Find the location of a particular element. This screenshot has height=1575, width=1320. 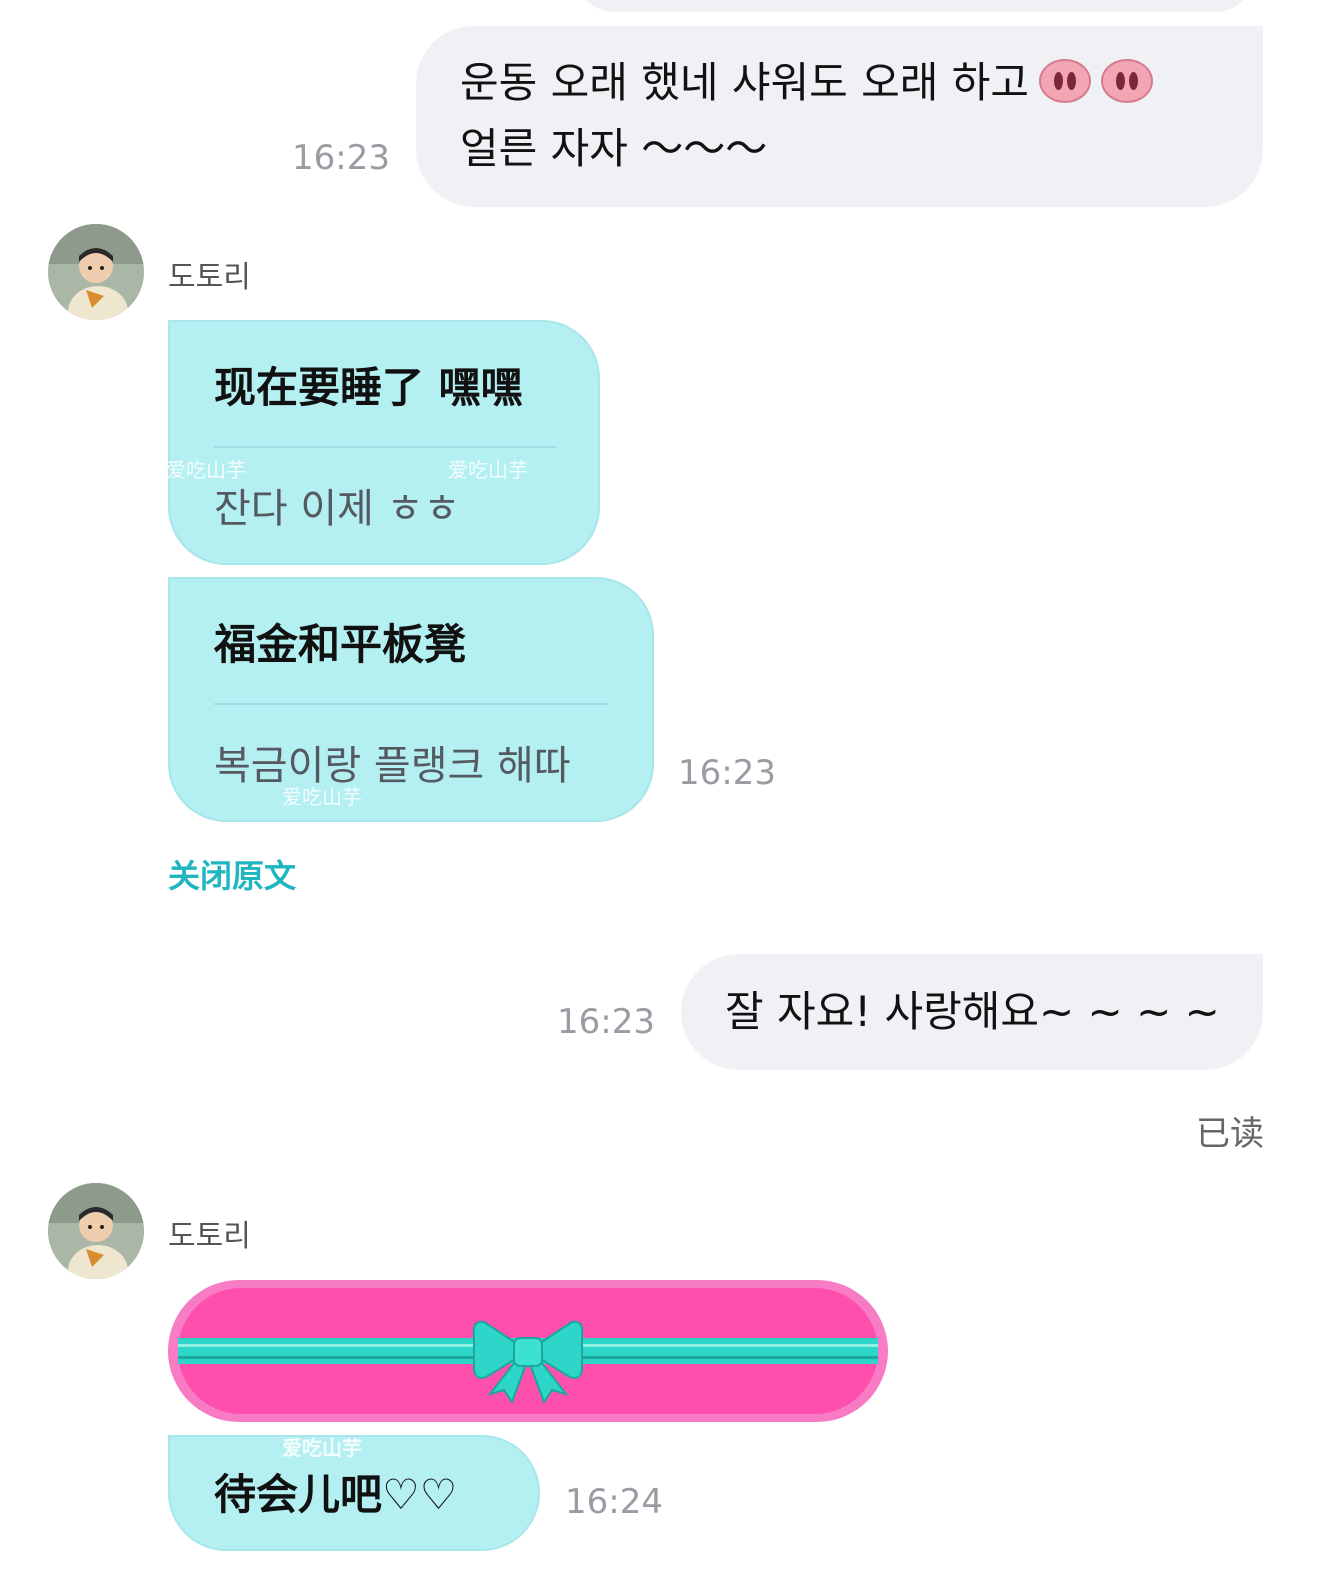

previous-message-bubble is located at coordinates (915, 6).